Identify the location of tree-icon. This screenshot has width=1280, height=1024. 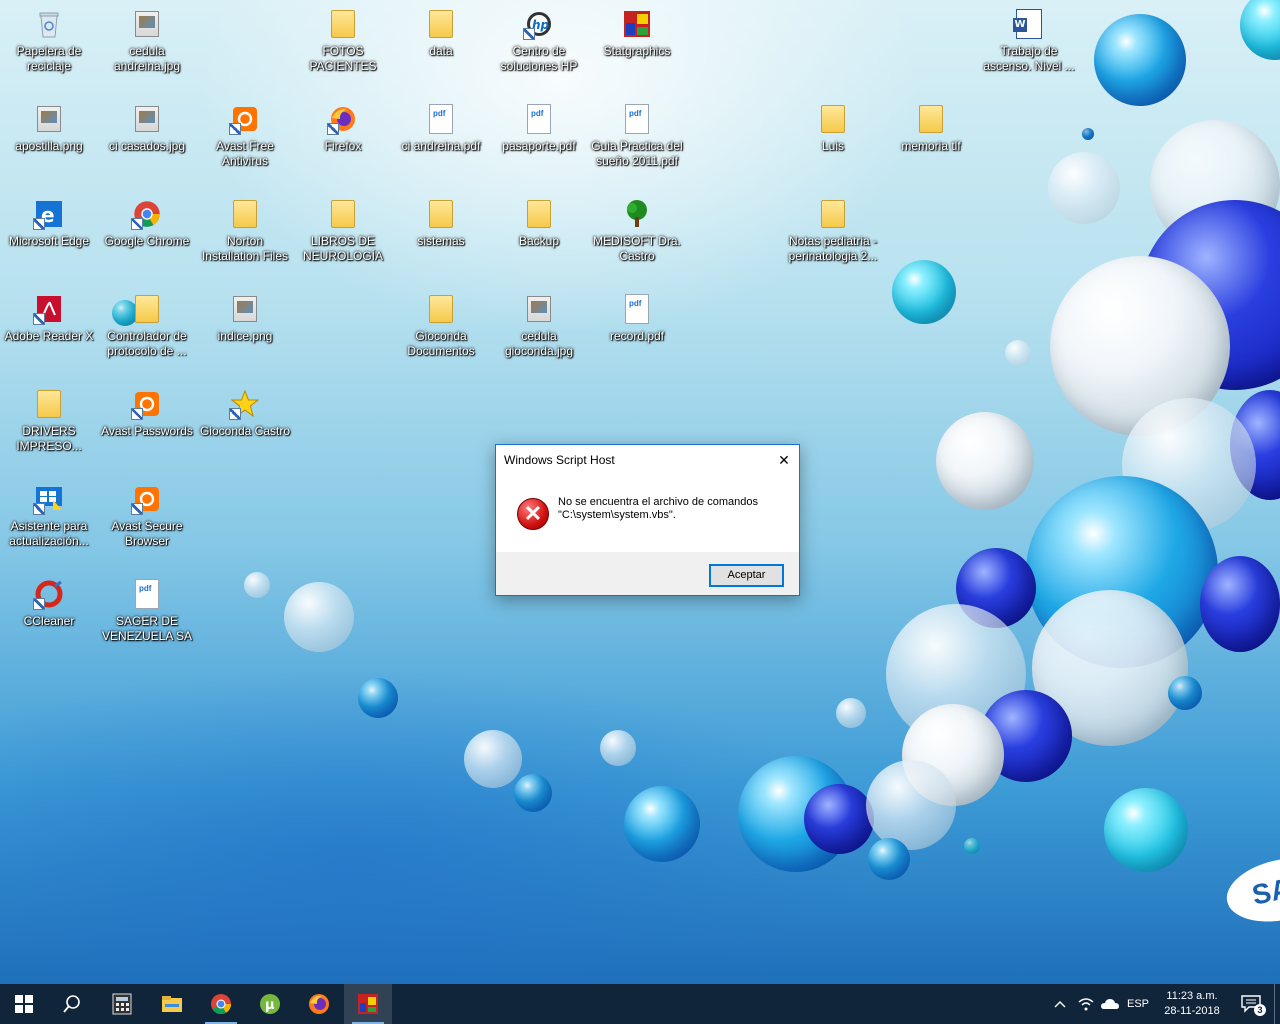
(637, 214).